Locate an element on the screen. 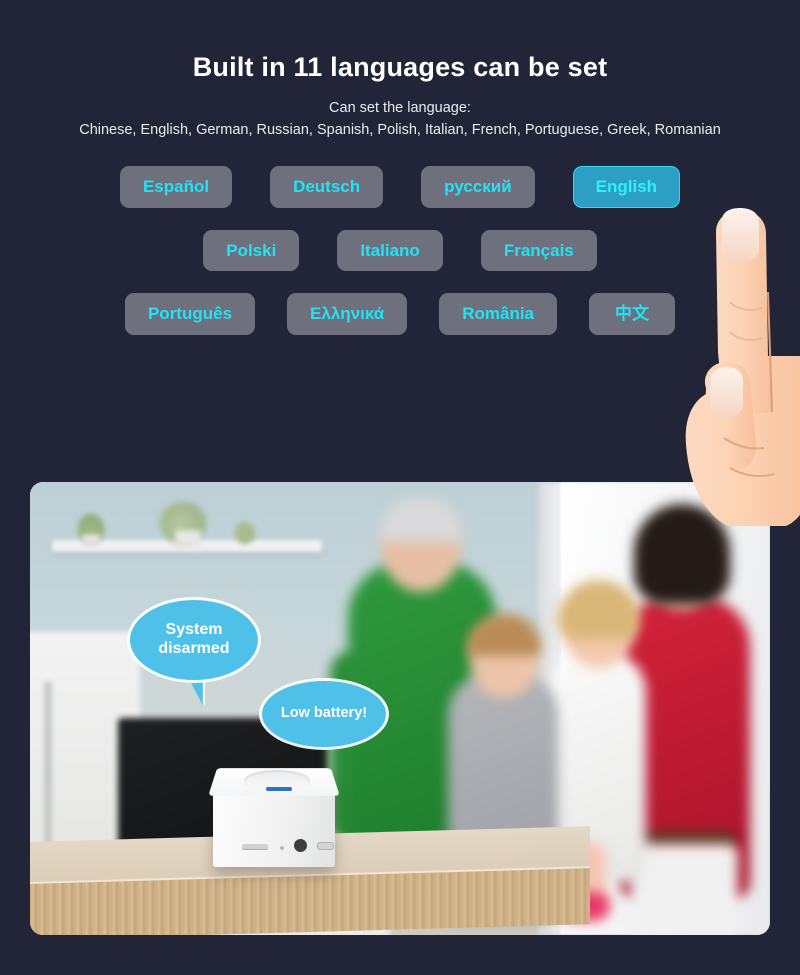 The image size is (800, 975). language-button-romania: România is located at coordinates (498, 314).